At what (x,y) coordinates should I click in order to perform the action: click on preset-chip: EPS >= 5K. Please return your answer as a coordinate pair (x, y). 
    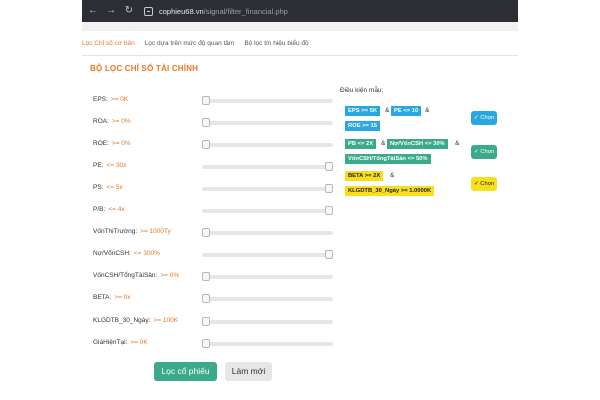
    Looking at the image, I should click on (363, 111).